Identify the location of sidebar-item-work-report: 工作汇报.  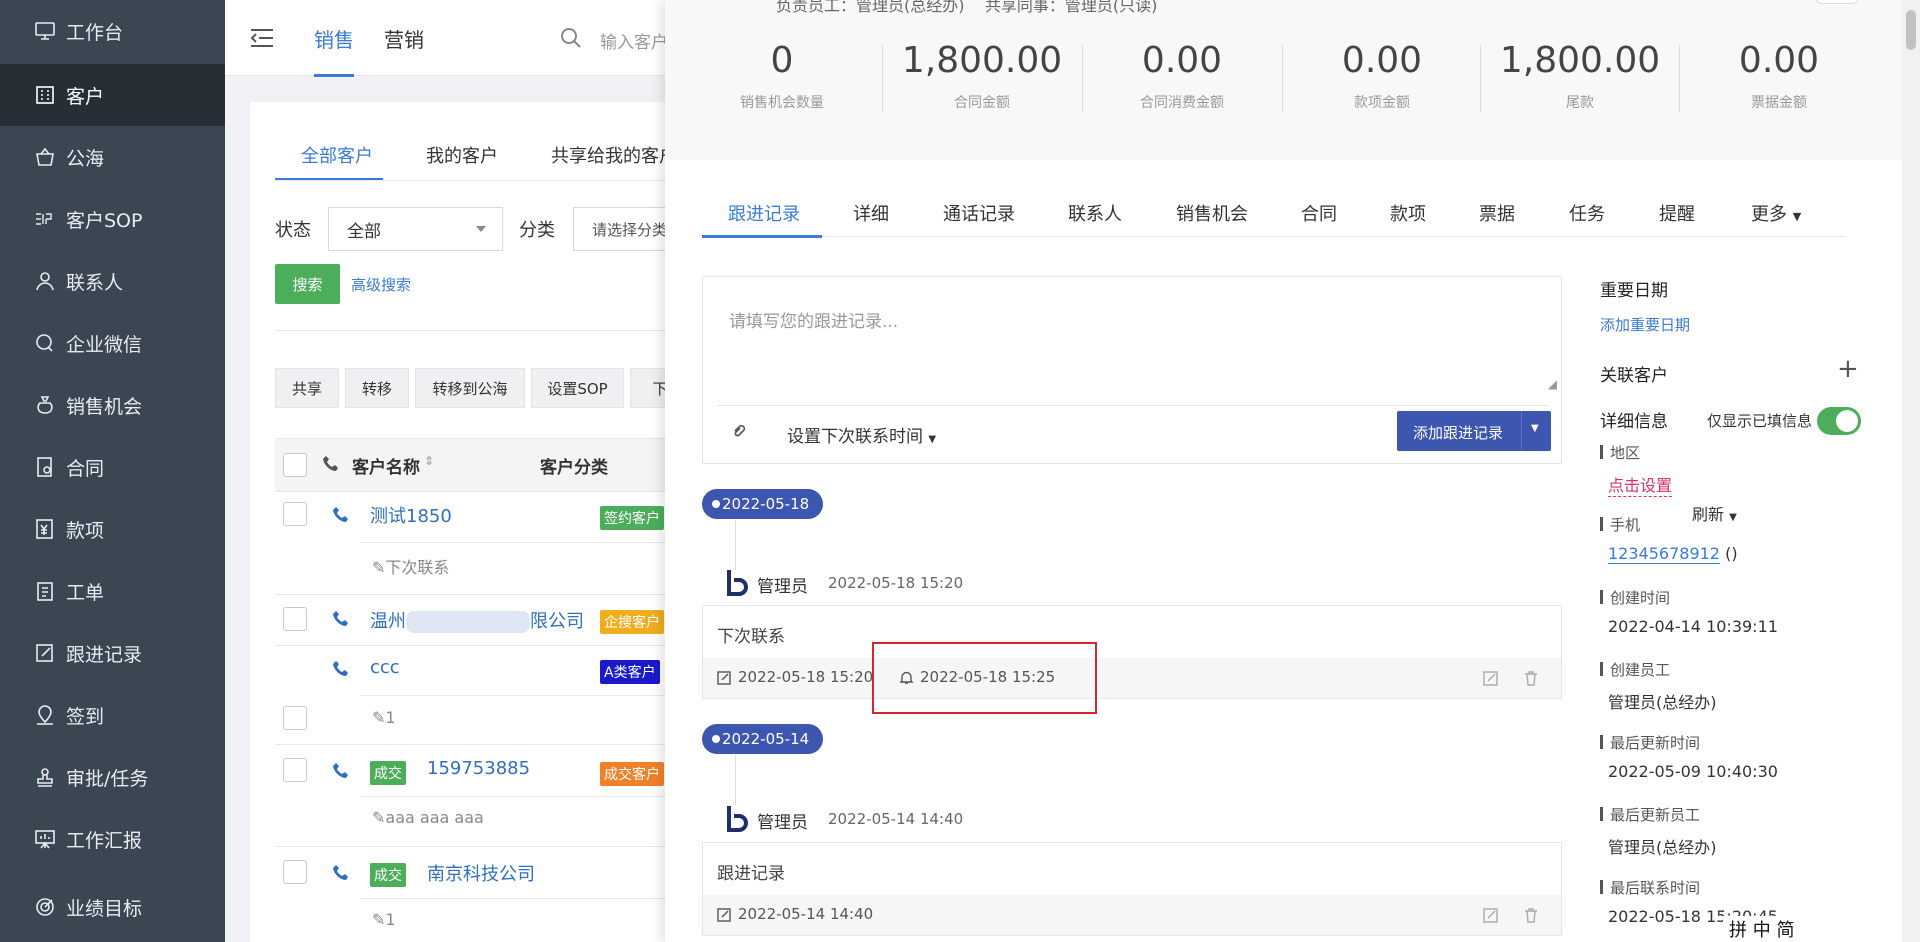
(112, 839).